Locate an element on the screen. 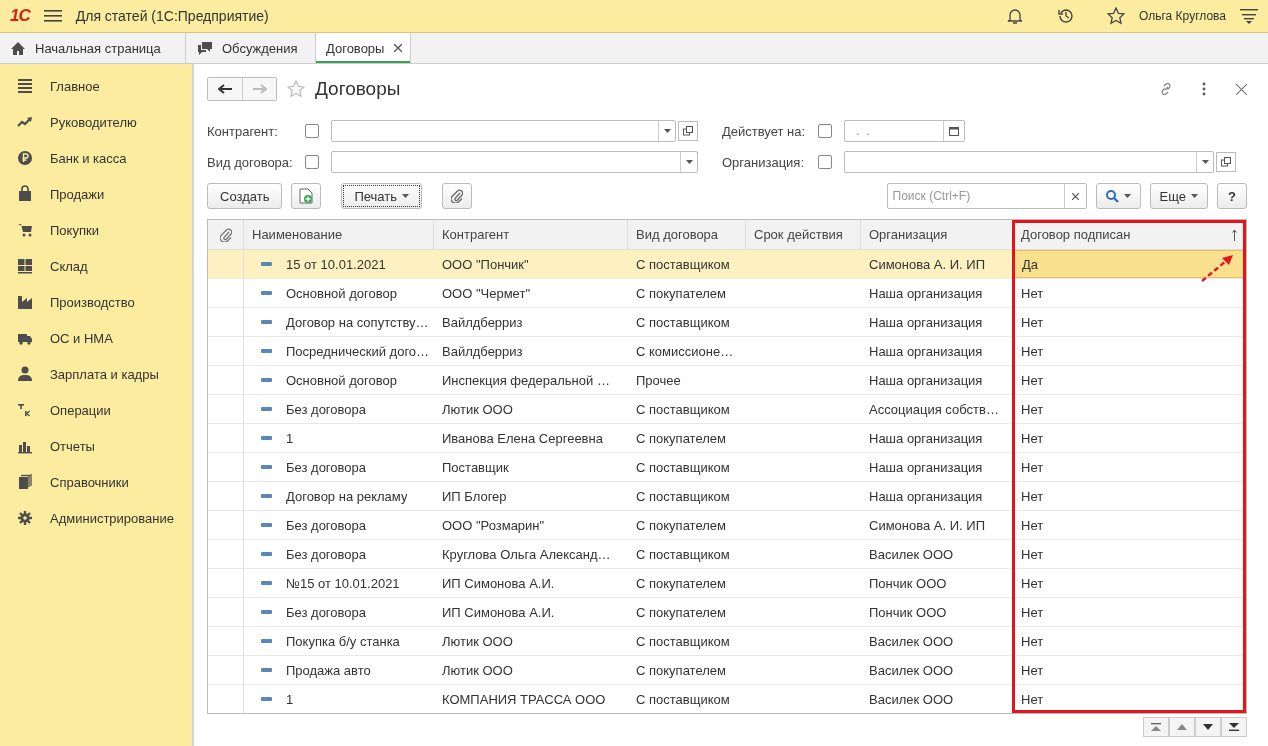 This screenshot has width=1268, height=746. table-row: Основной договор ООО "Чермет" С покупателем Наша организация Нет is located at coordinates (727, 293).